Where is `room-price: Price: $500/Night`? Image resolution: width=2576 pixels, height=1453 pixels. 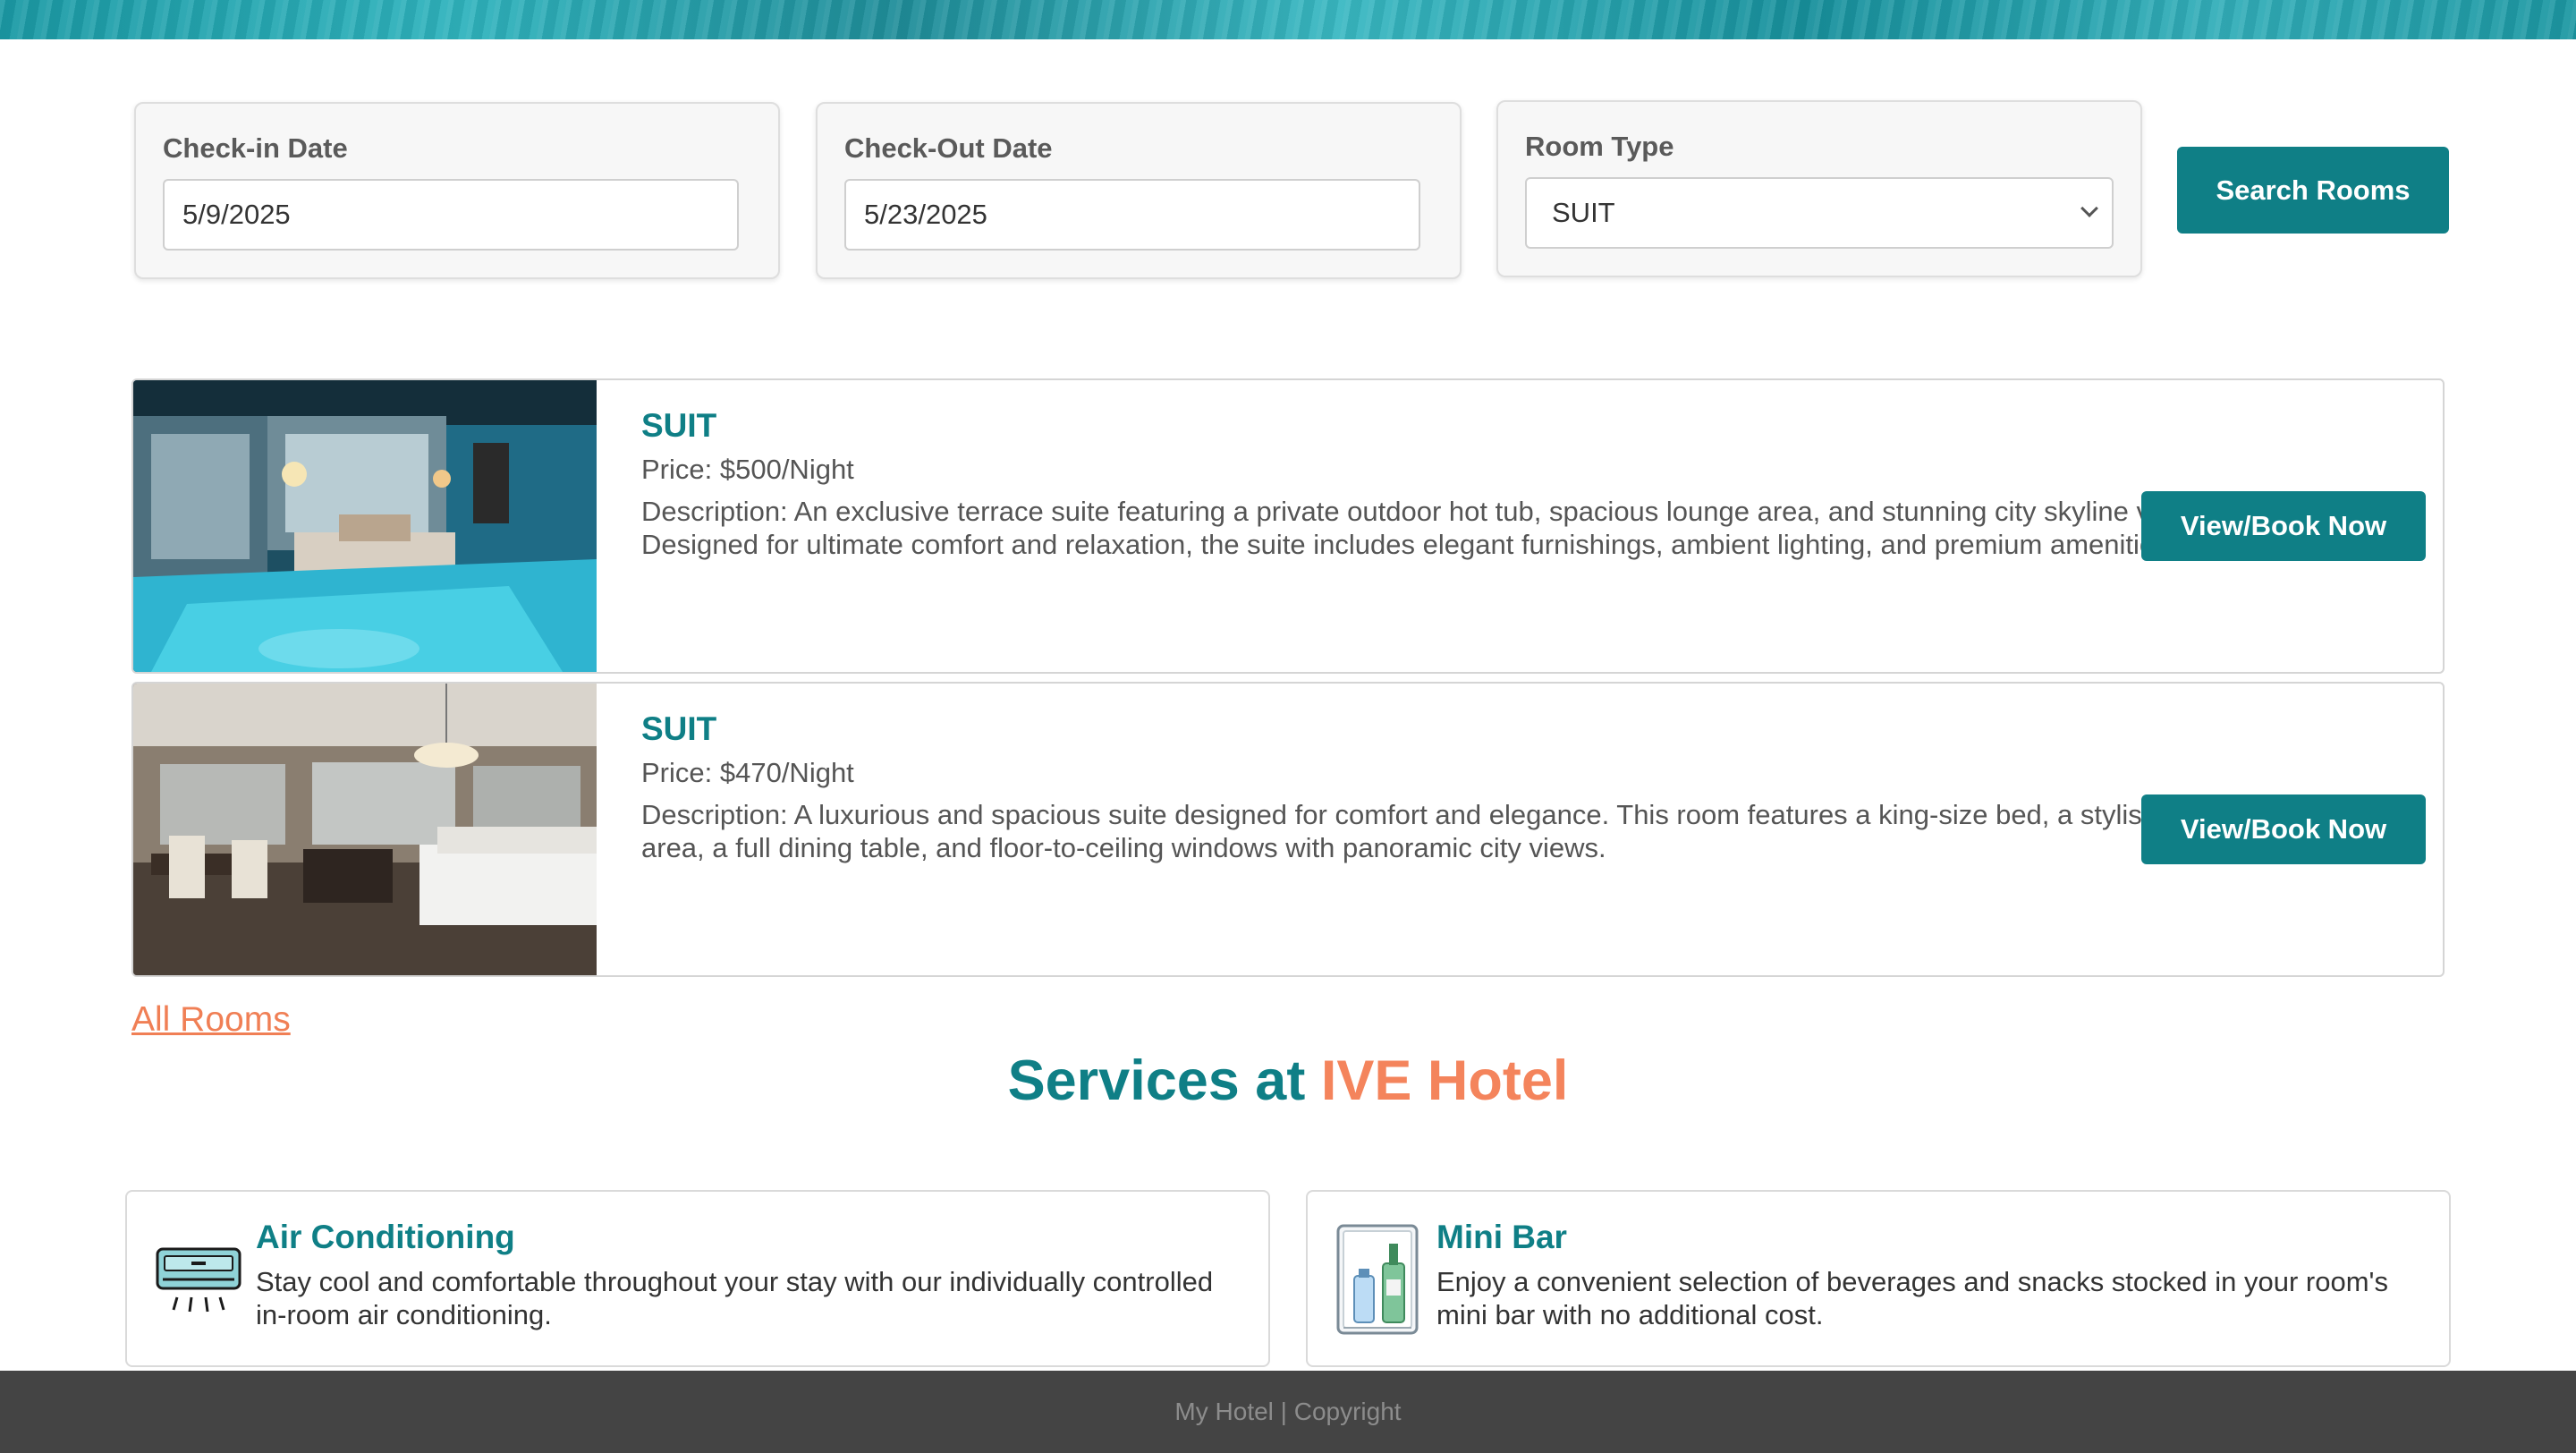
room-price: Price: $500/Night is located at coordinates (747, 469).